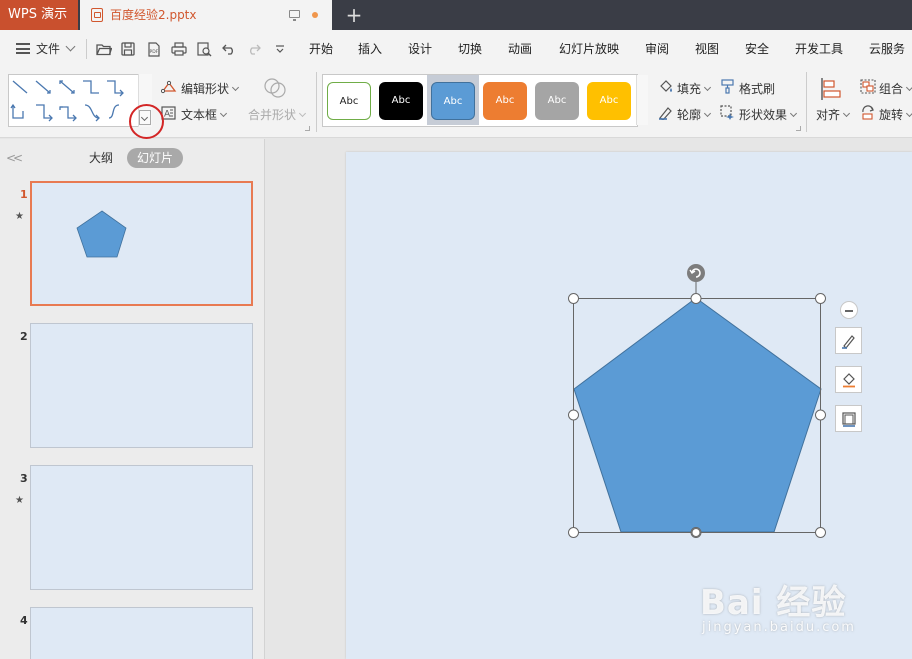 This screenshot has height=659, width=912. What do you see at coordinates (153, 15) in the screenshot?
I see `document-title: 百度经验2.pptx` at bounding box center [153, 15].